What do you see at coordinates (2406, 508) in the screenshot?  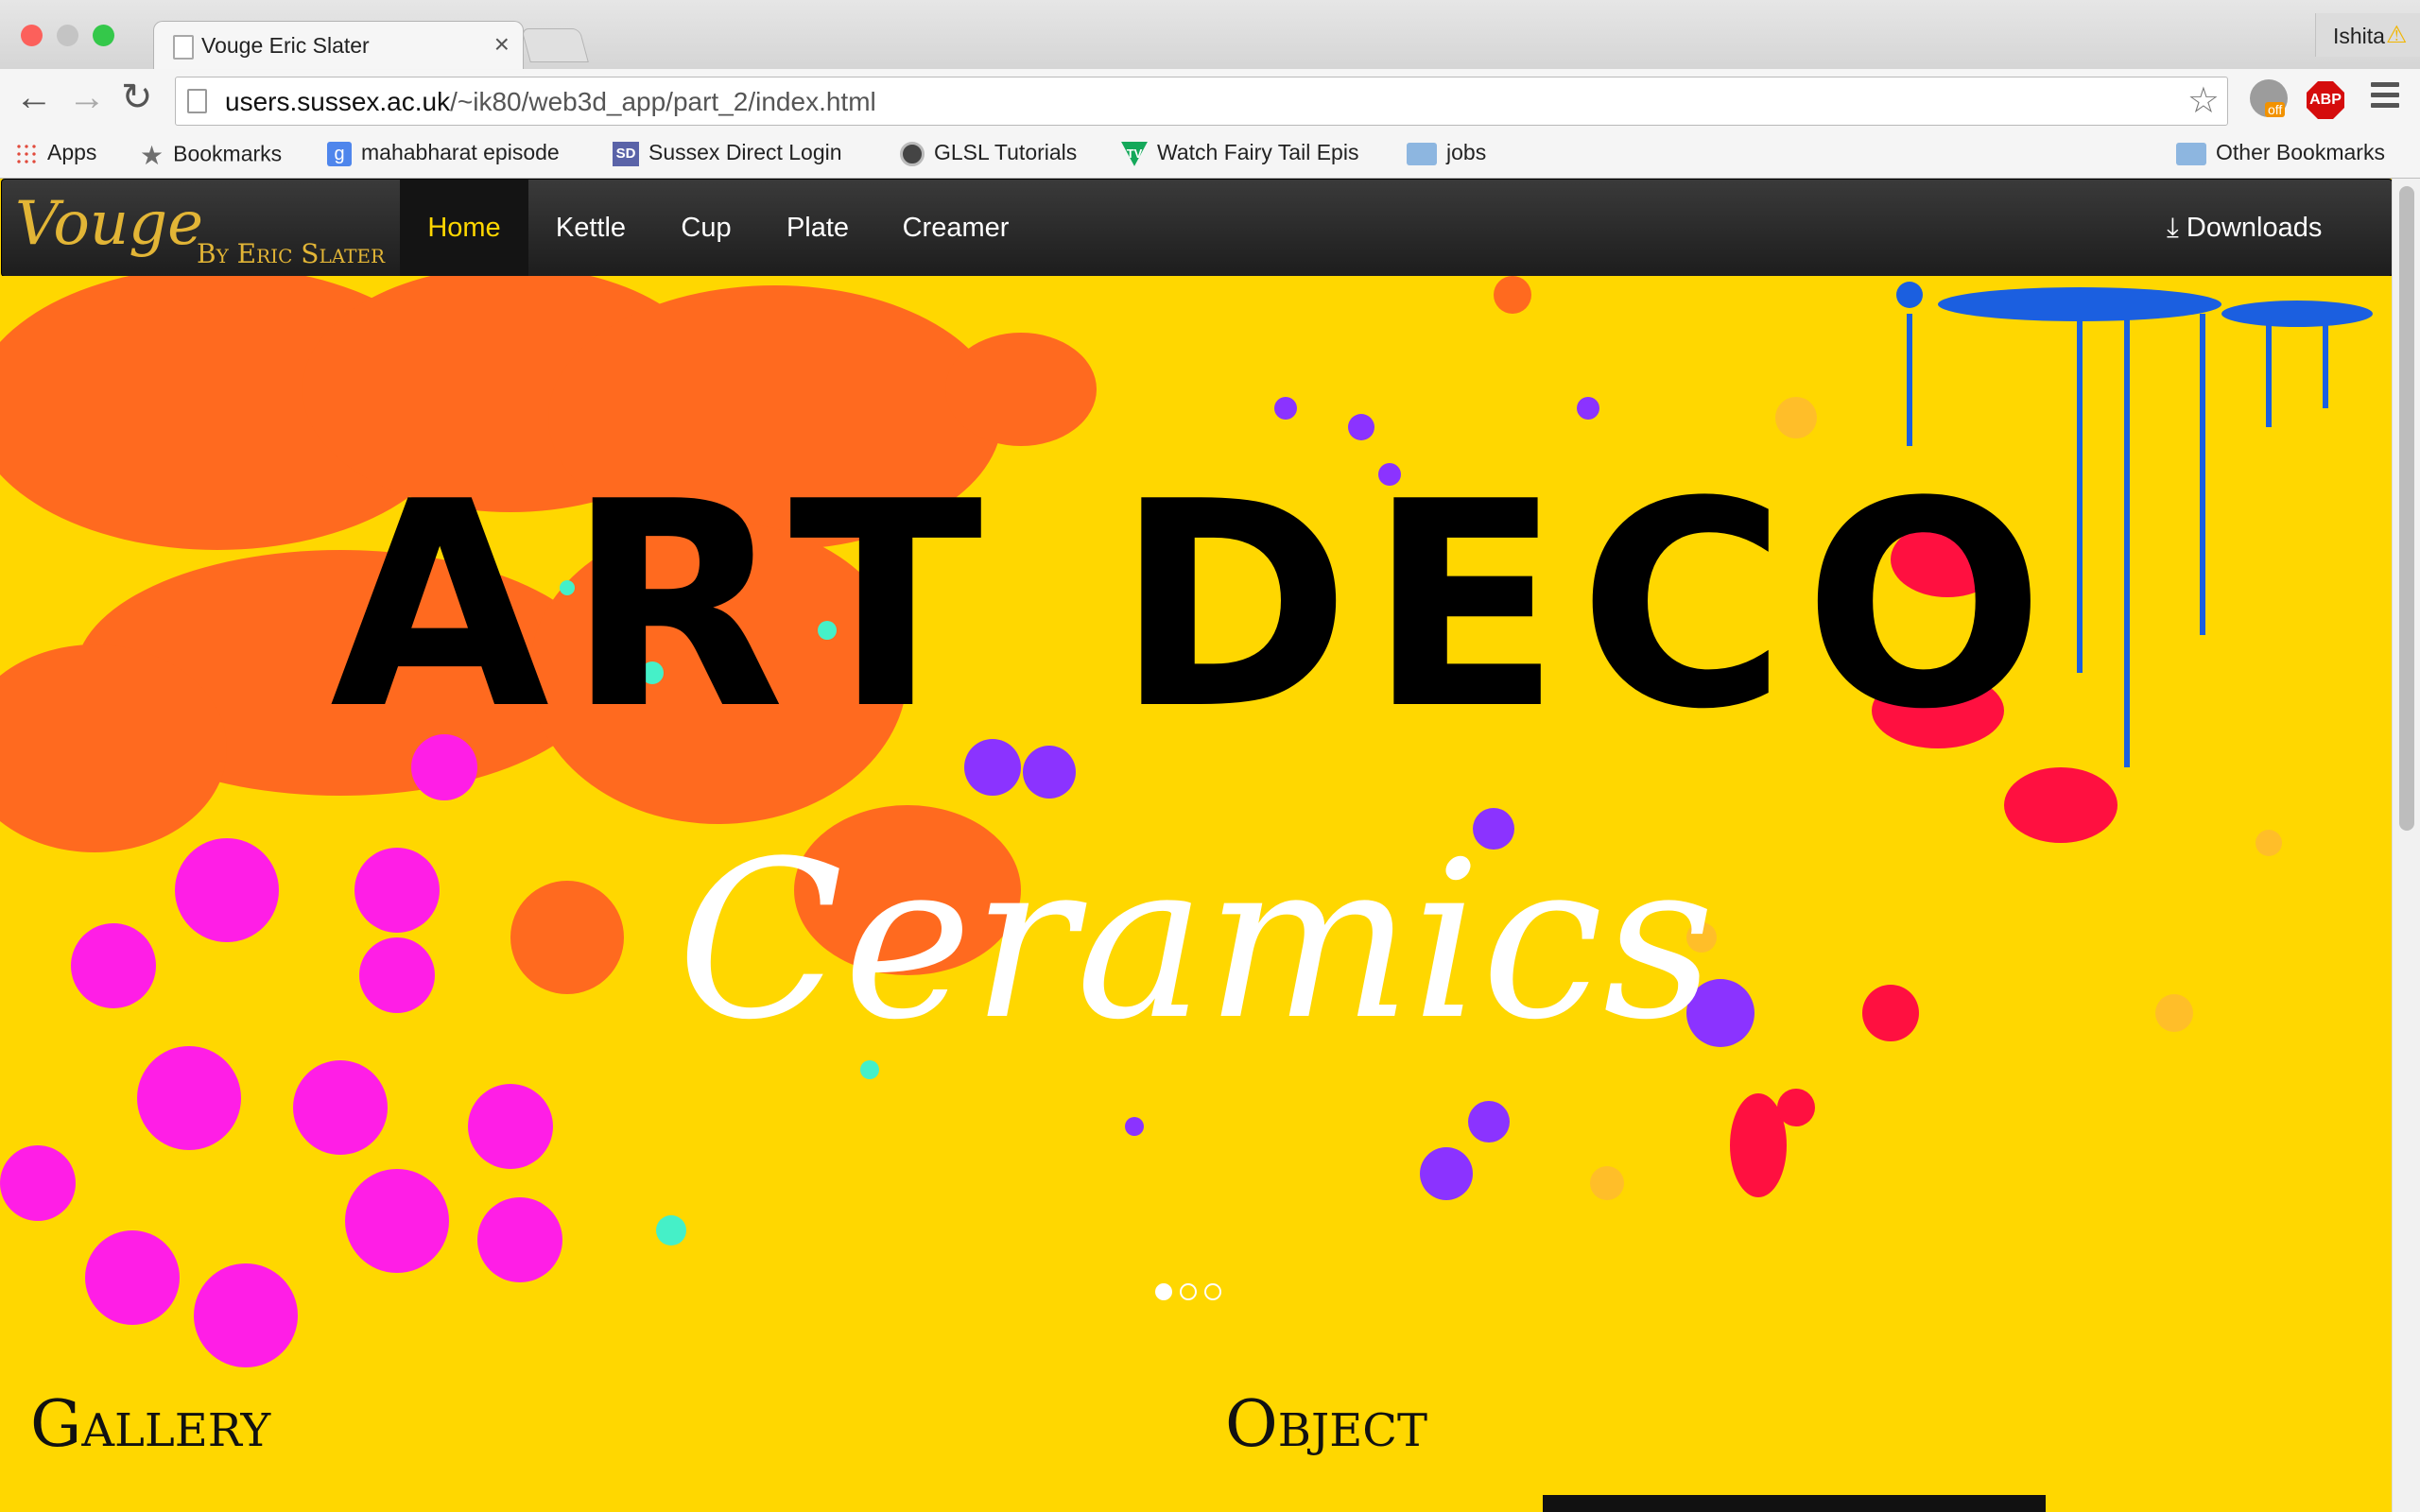 I see `scrollbar-thumb` at bounding box center [2406, 508].